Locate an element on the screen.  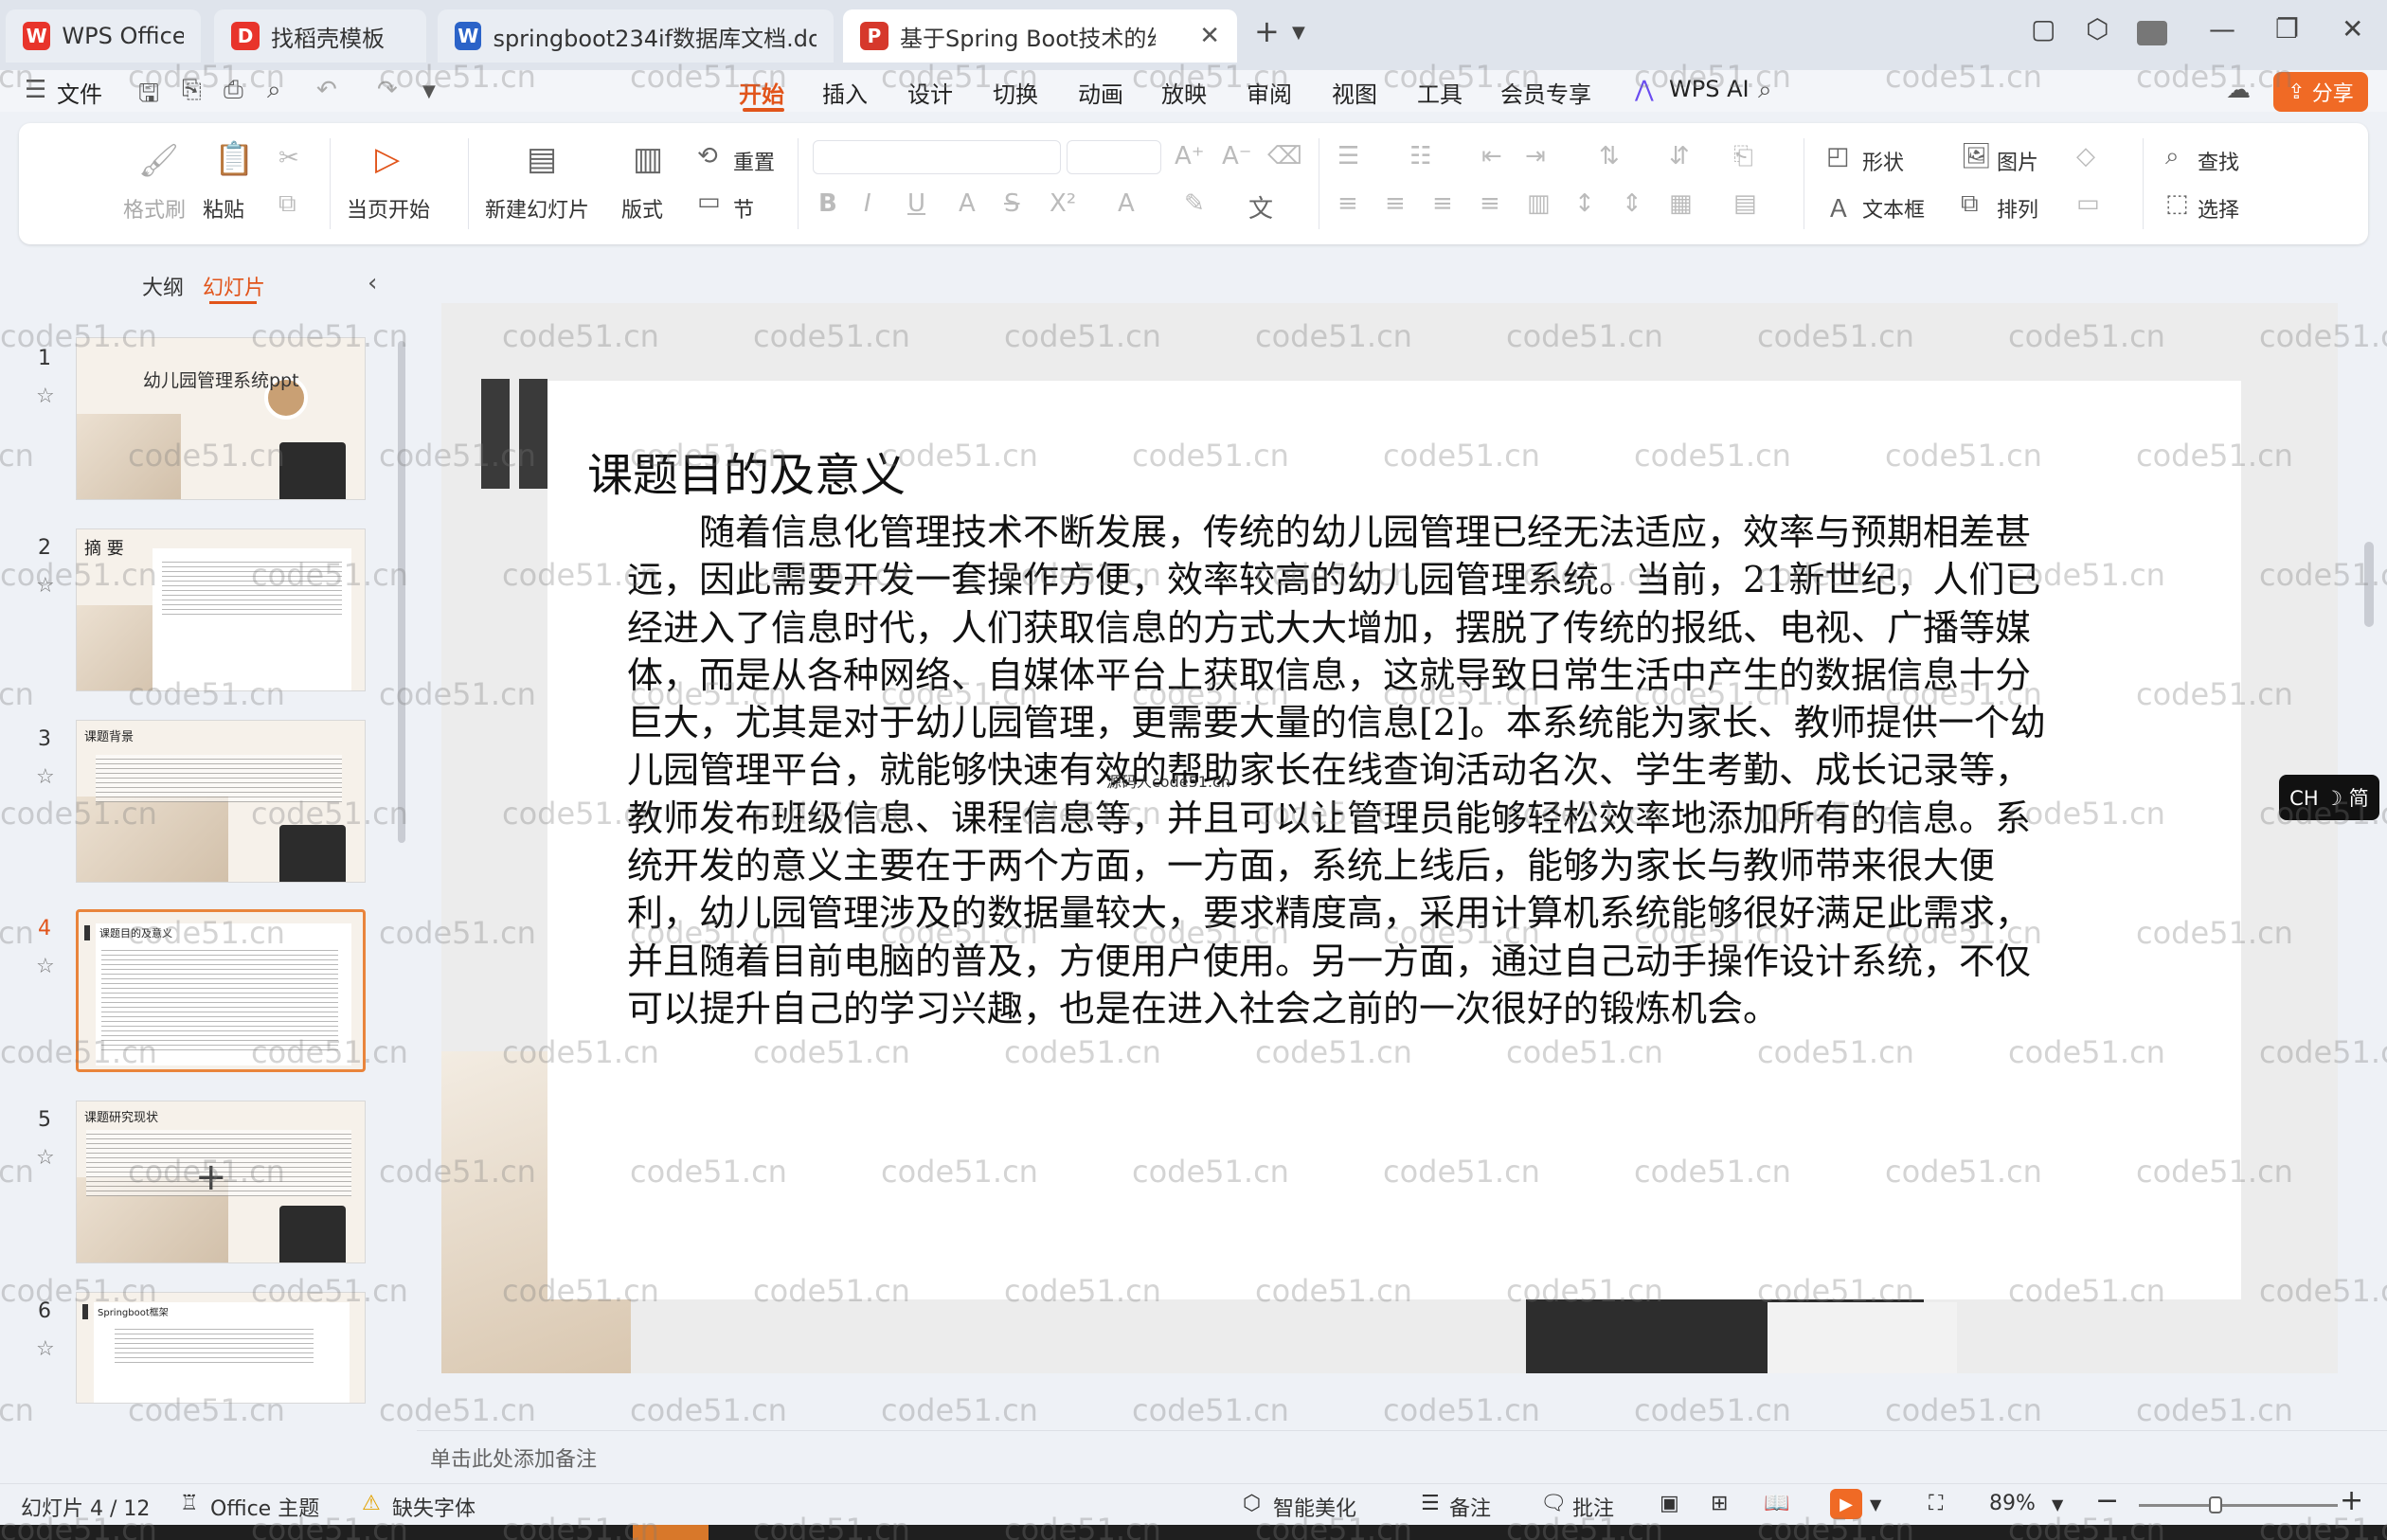
menu-review: 审阅 is located at coordinates (1269, 93).